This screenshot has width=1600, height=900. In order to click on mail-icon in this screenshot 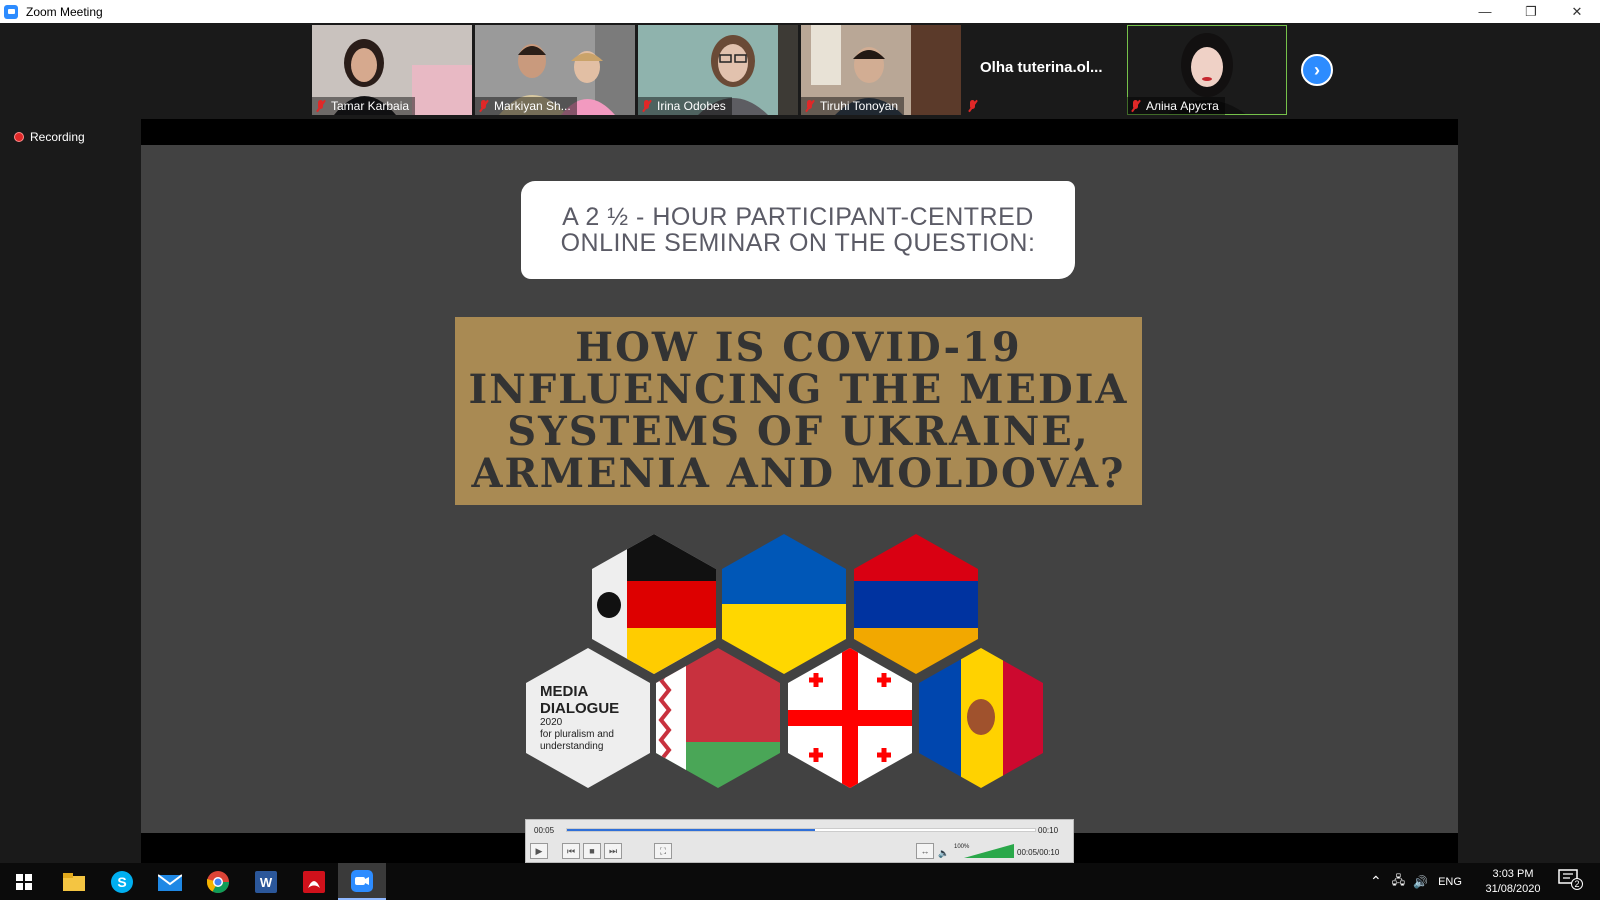, I will do `click(170, 882)`.